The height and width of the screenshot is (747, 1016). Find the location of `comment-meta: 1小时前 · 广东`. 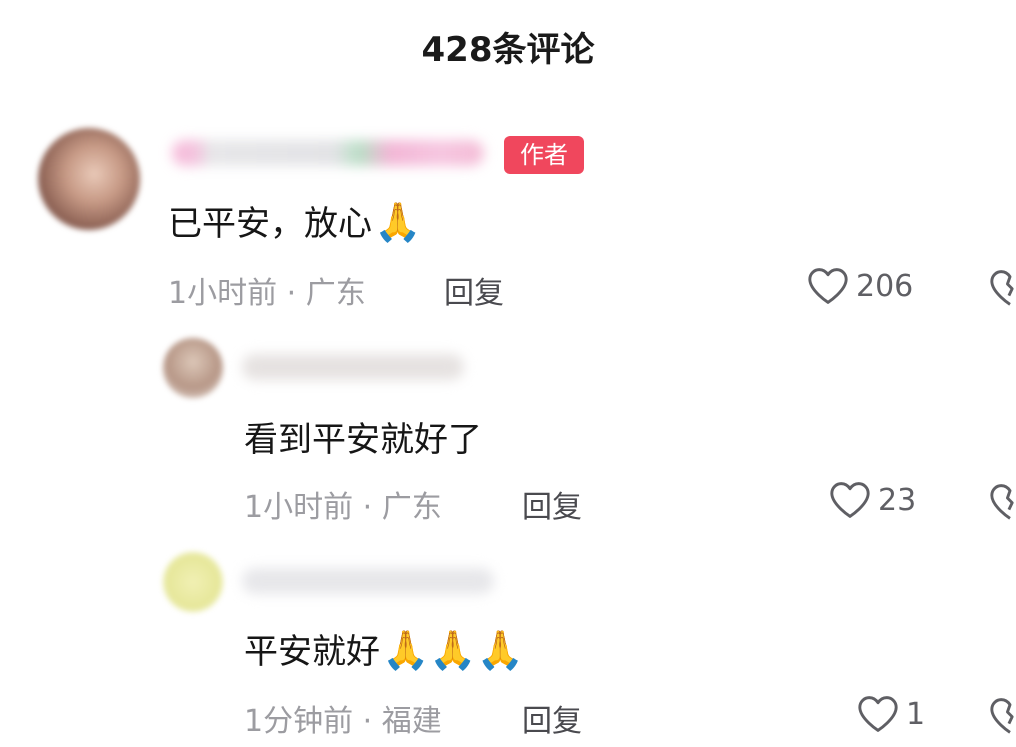

comment-meta: 1小时前 · 广东 is located at coordinates (267, 293).